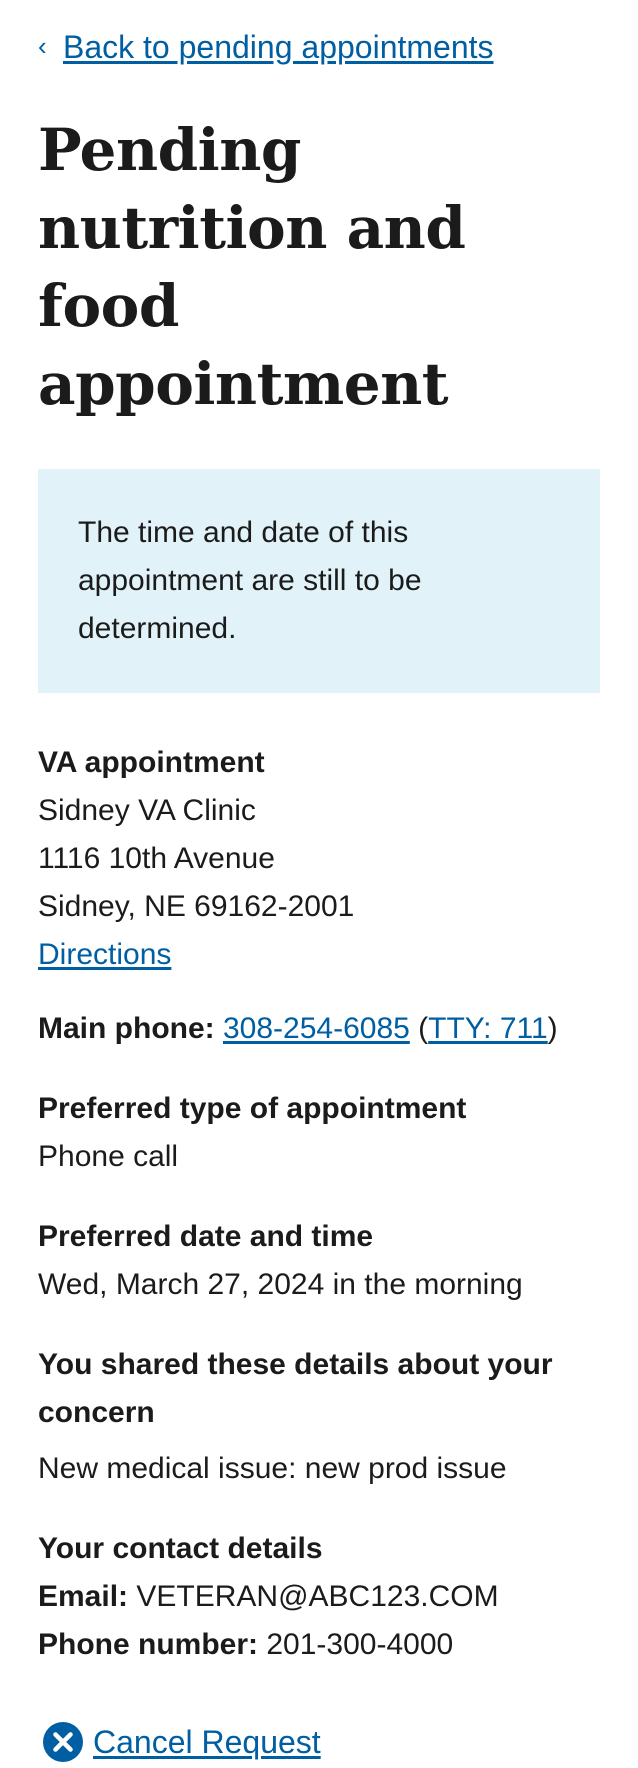  Describe the element at coordinates (108, 1156) in the screenshot. I see `appointment-type-value: Phone call` at that location.